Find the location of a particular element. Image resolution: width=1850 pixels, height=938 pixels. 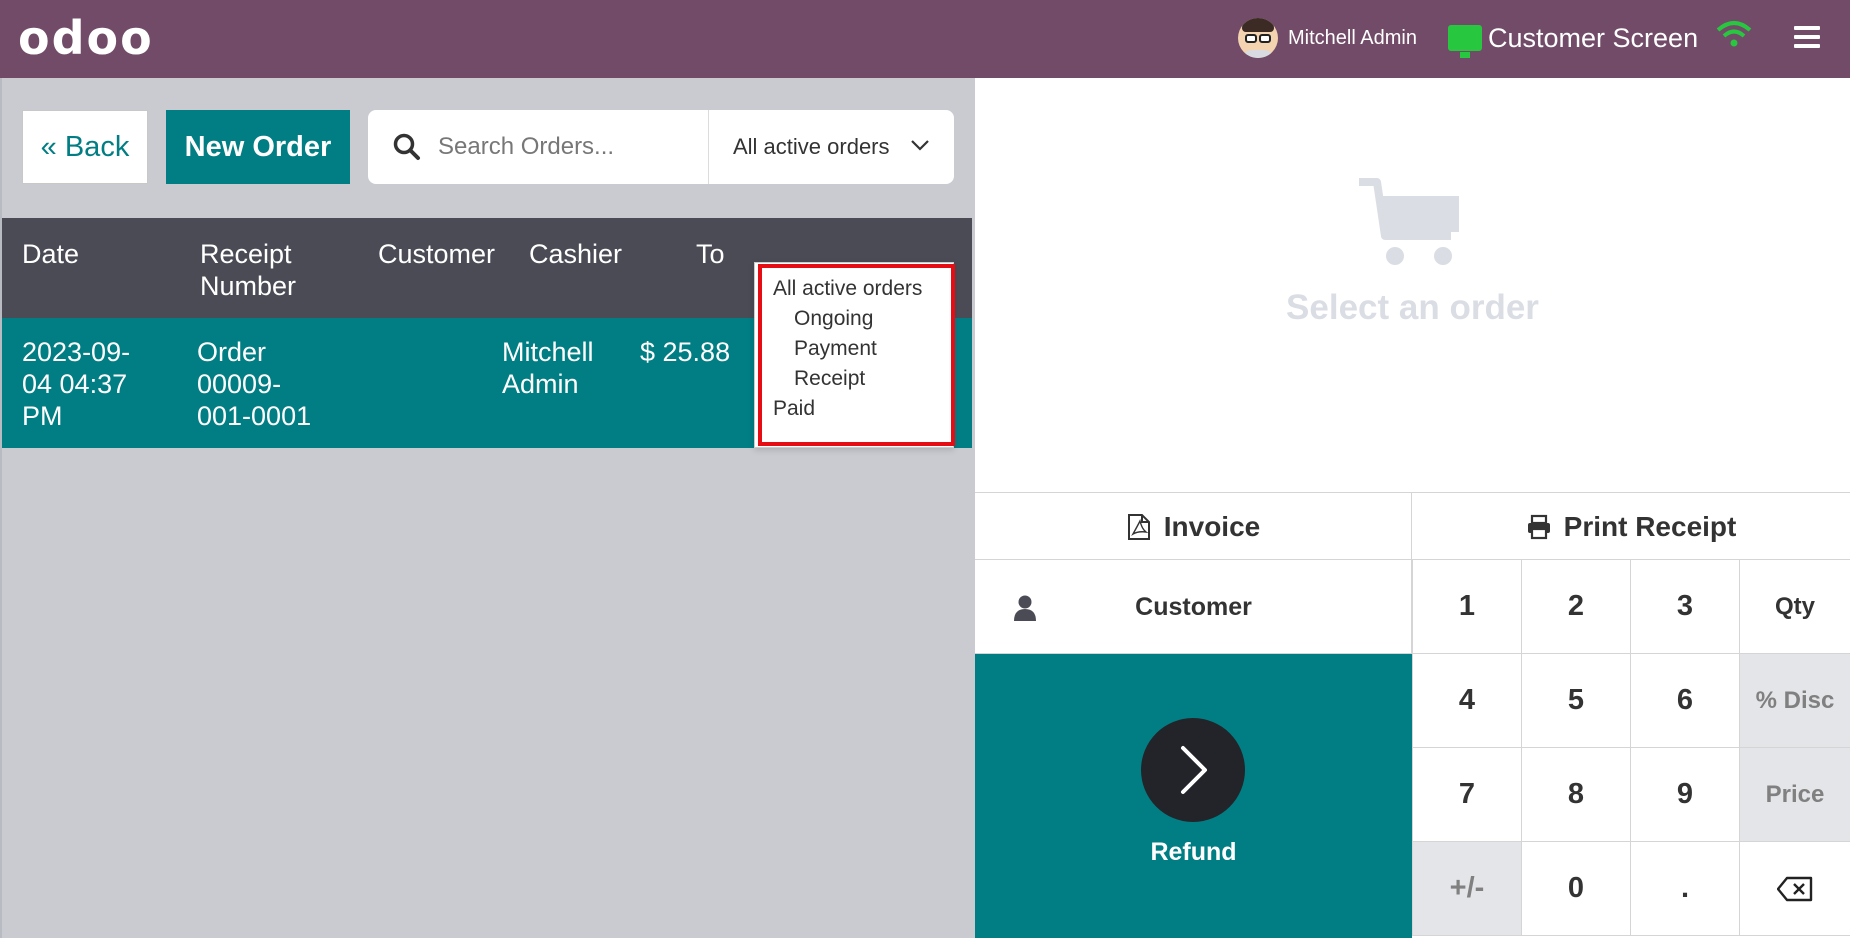

numpad-key-1: 1 is located at coordinates (1466, 607).